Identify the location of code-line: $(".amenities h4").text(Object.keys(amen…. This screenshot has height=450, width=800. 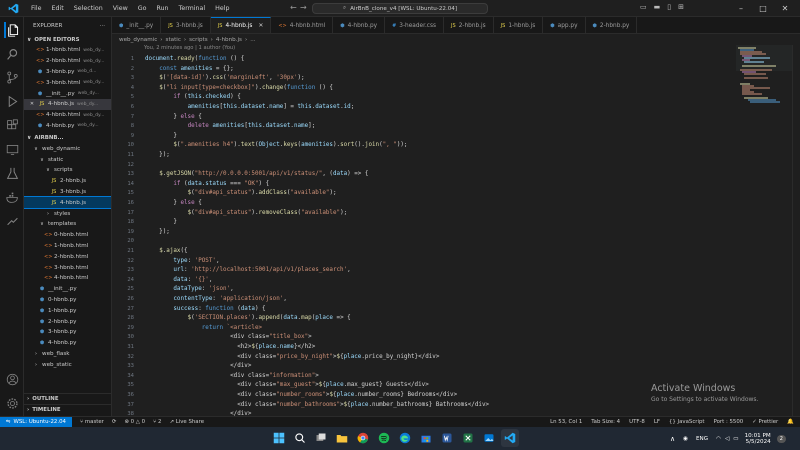
(276, 145).